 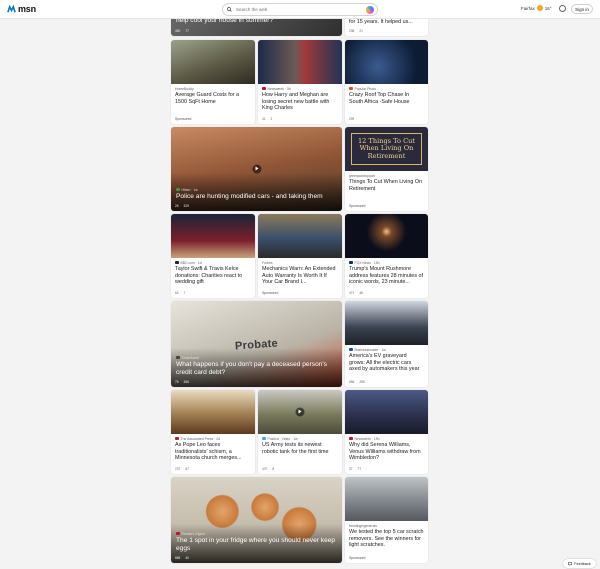 What do you see at coordinates (273, 469) in the screenshot?
I see `comment-count: 8` at bounding box center [273, 469].